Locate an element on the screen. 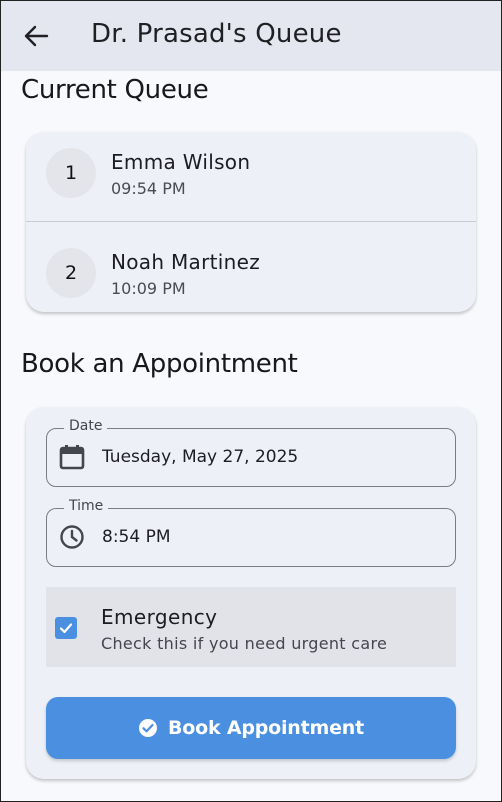  time-field-label: Time is located at coordinates (86, 506).